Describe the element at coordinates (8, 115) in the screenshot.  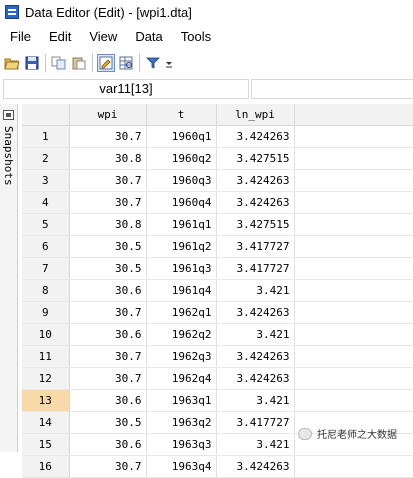
I see `snapshot-icon` at that location.